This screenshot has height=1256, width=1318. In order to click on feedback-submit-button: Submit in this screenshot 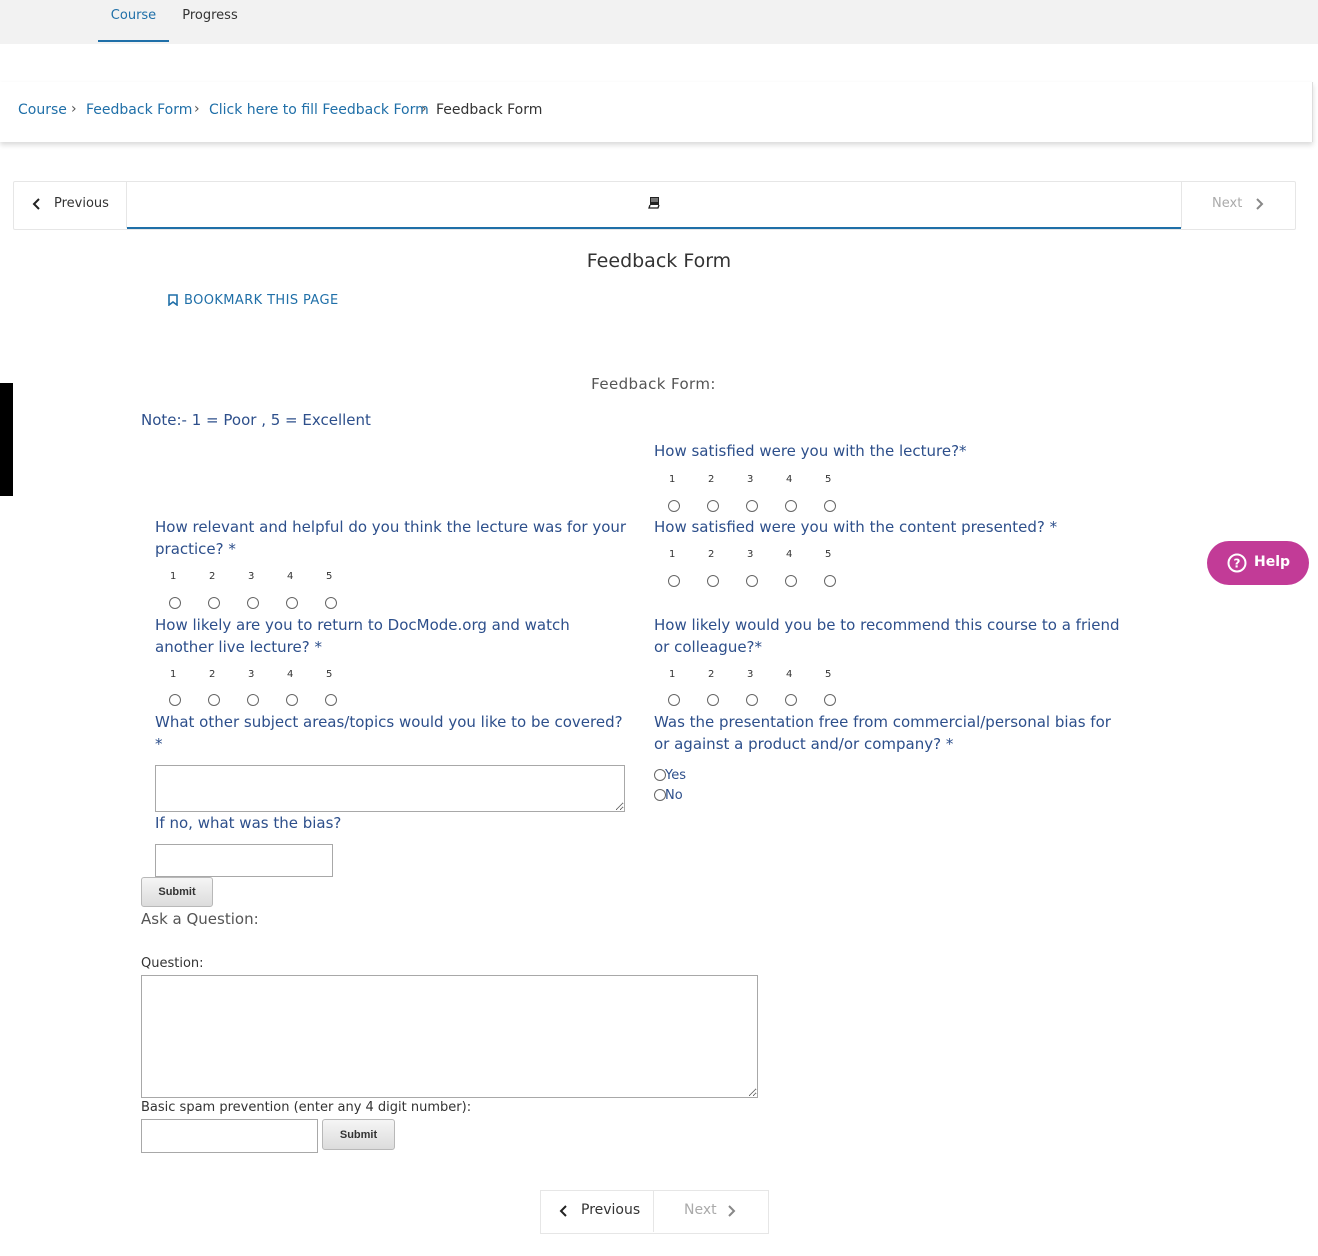, I will do `click(177, 892)`.